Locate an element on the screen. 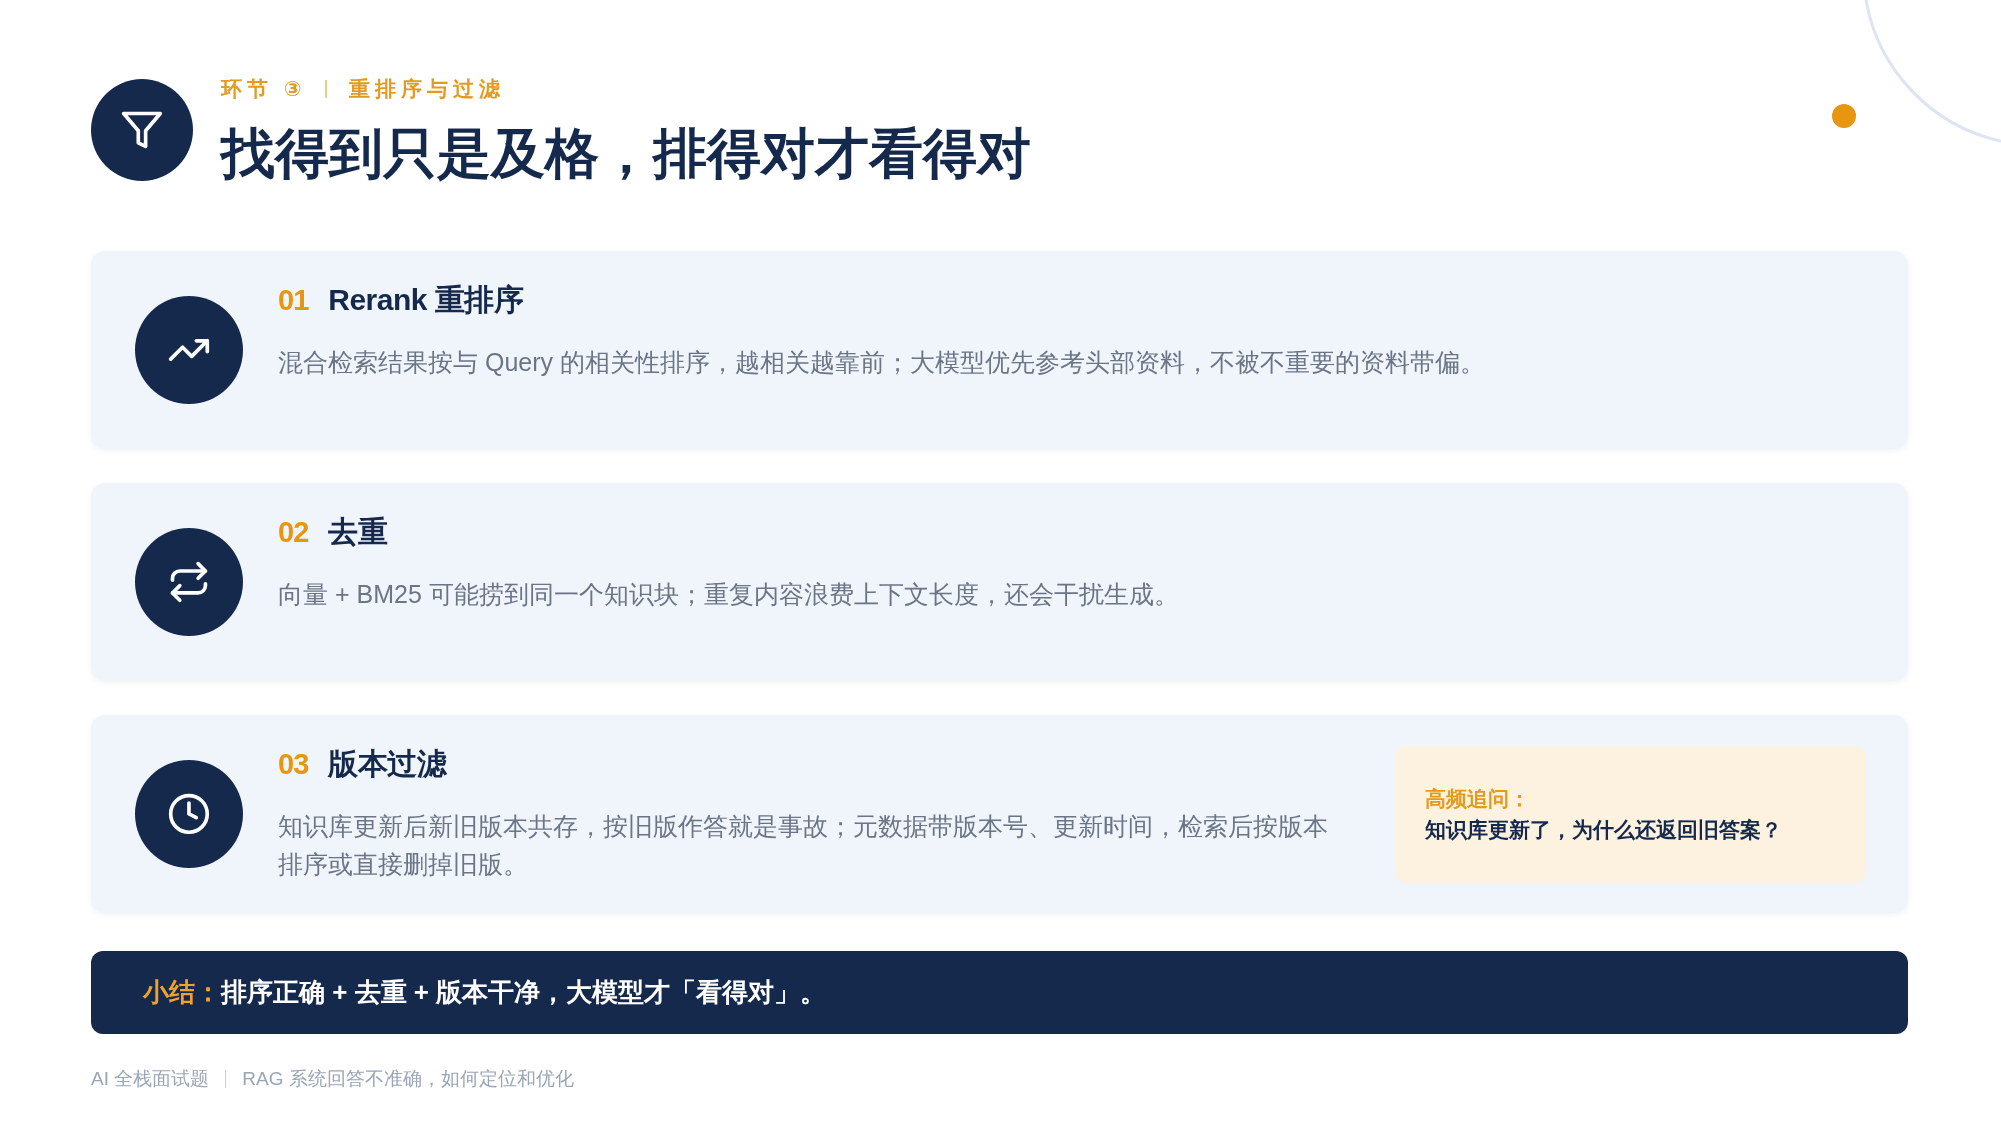 This screenshot has width=2001, height=1125. repeat-icon is located at coordinates (189, 582).